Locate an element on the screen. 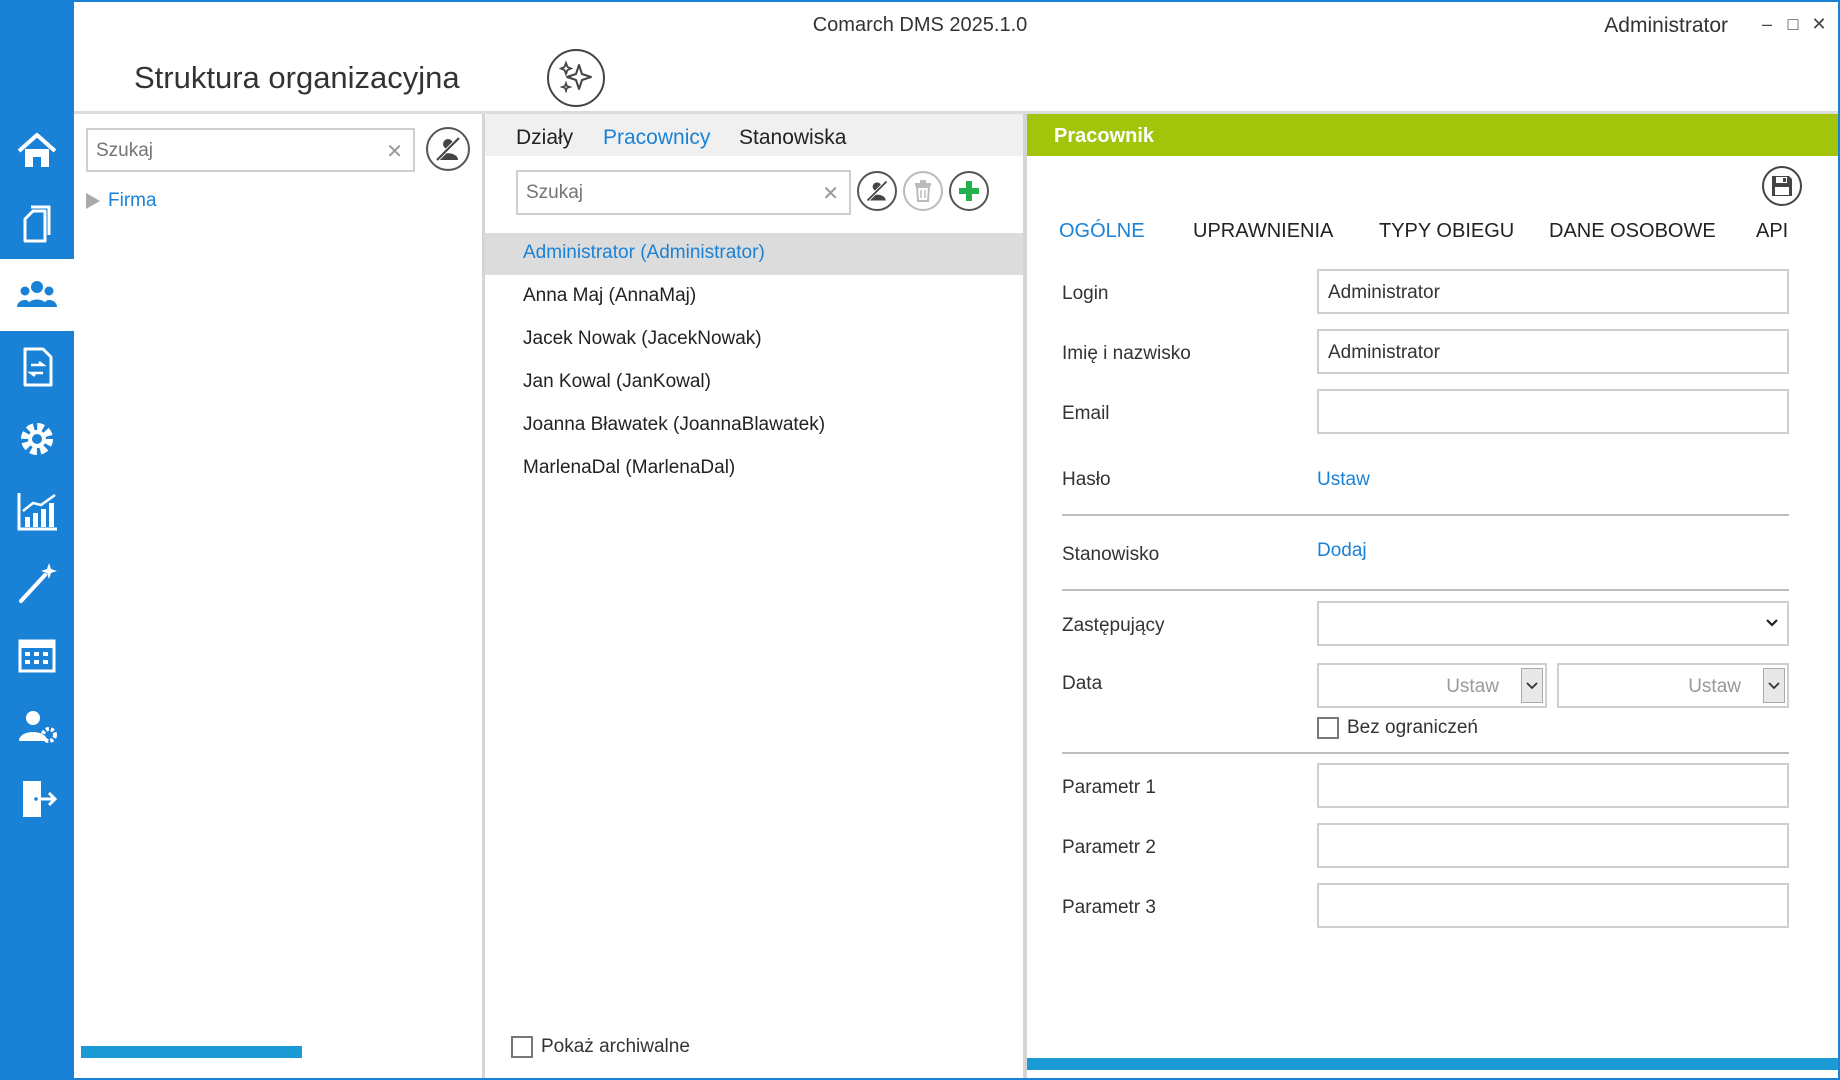 The width and height of the screenshot is (1840, 1080). tree-search-input is located at coordinates (226, 151).